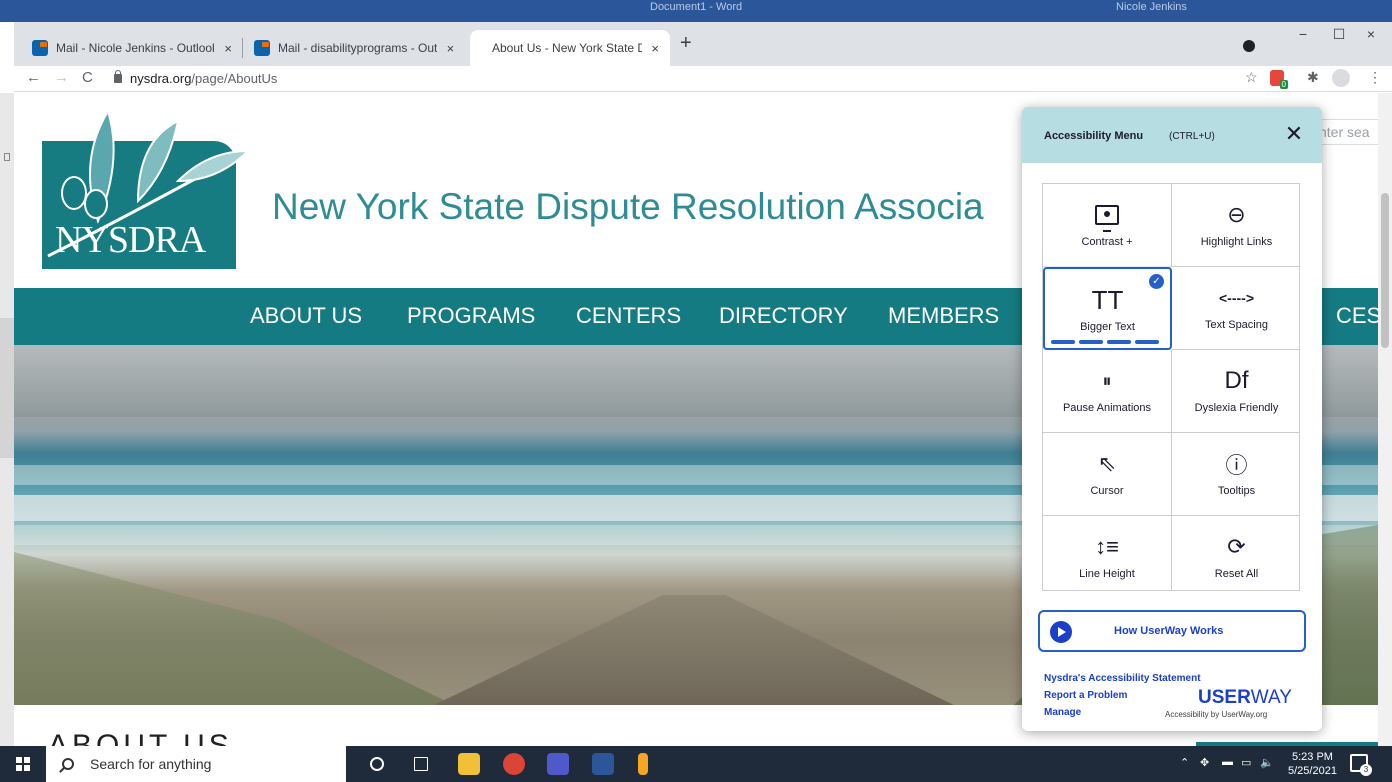  Describe the element at coordinates (628, 316) in the screenshot. I see `nav-centers: CENTERS` at that location.